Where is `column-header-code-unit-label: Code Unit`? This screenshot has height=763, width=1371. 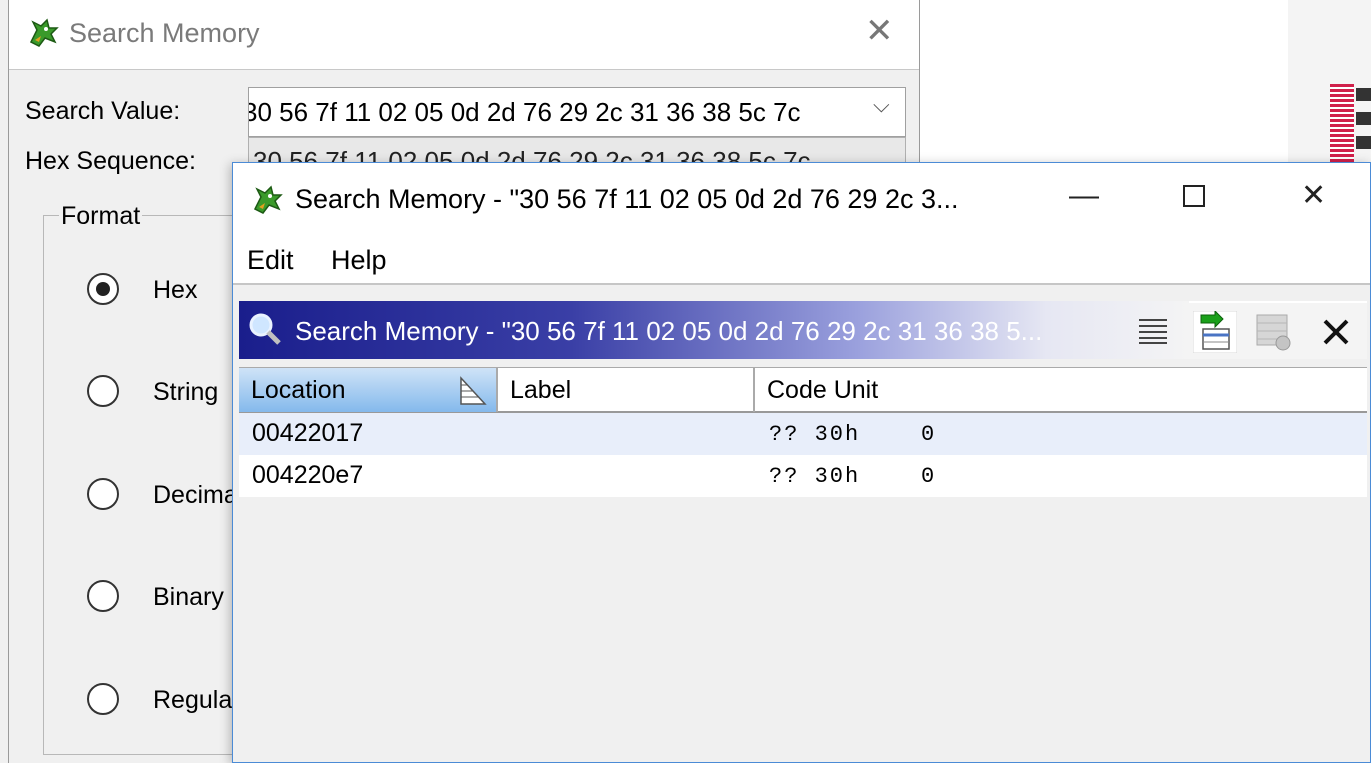 column-header-code-unit-label: Code Unit is located at coordinates (823, 390).